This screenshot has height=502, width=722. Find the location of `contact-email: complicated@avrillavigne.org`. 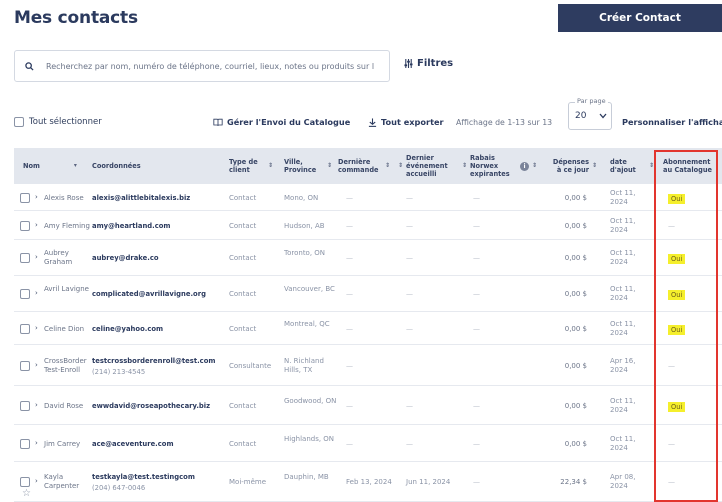

contact-email: complicated@avrillavigne.org is located at coordinates (149, 294).